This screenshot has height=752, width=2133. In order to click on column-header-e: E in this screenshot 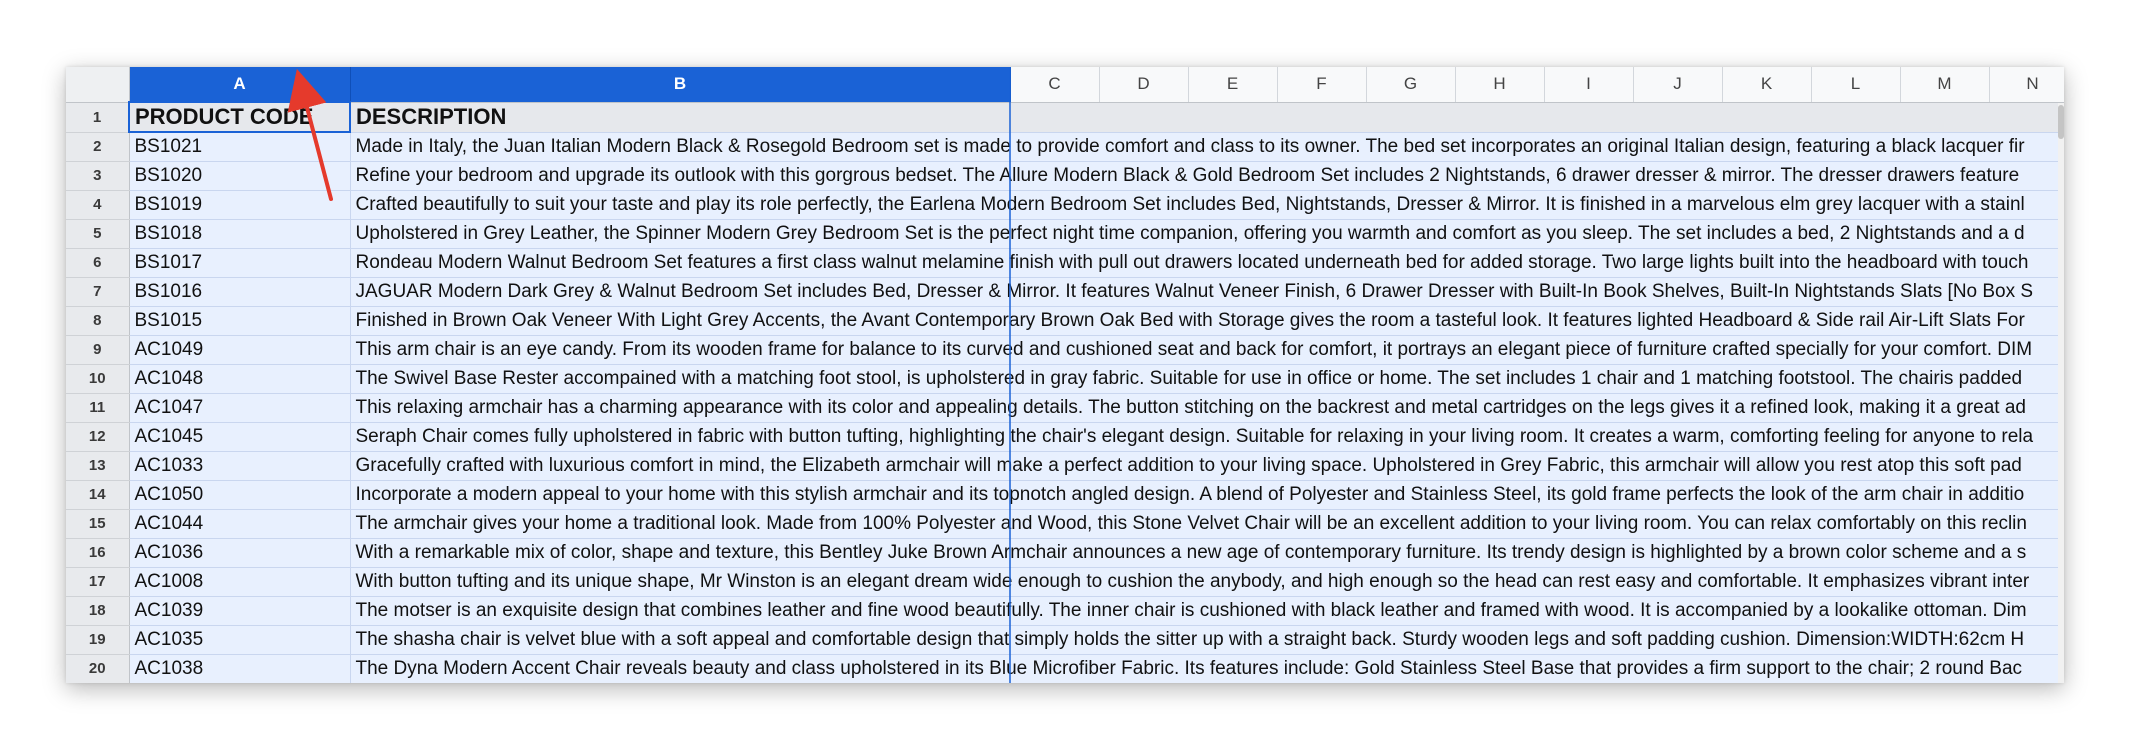, I will do `click(1233, 85)`.